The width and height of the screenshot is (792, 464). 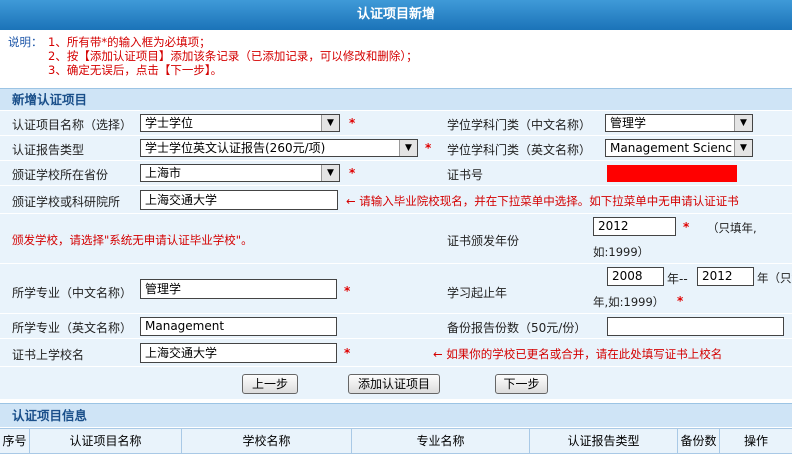 What do you see at coordinates (699, 441) in the screenshot?
I see `column-header: 备份数` at bounding box center [699, 441].